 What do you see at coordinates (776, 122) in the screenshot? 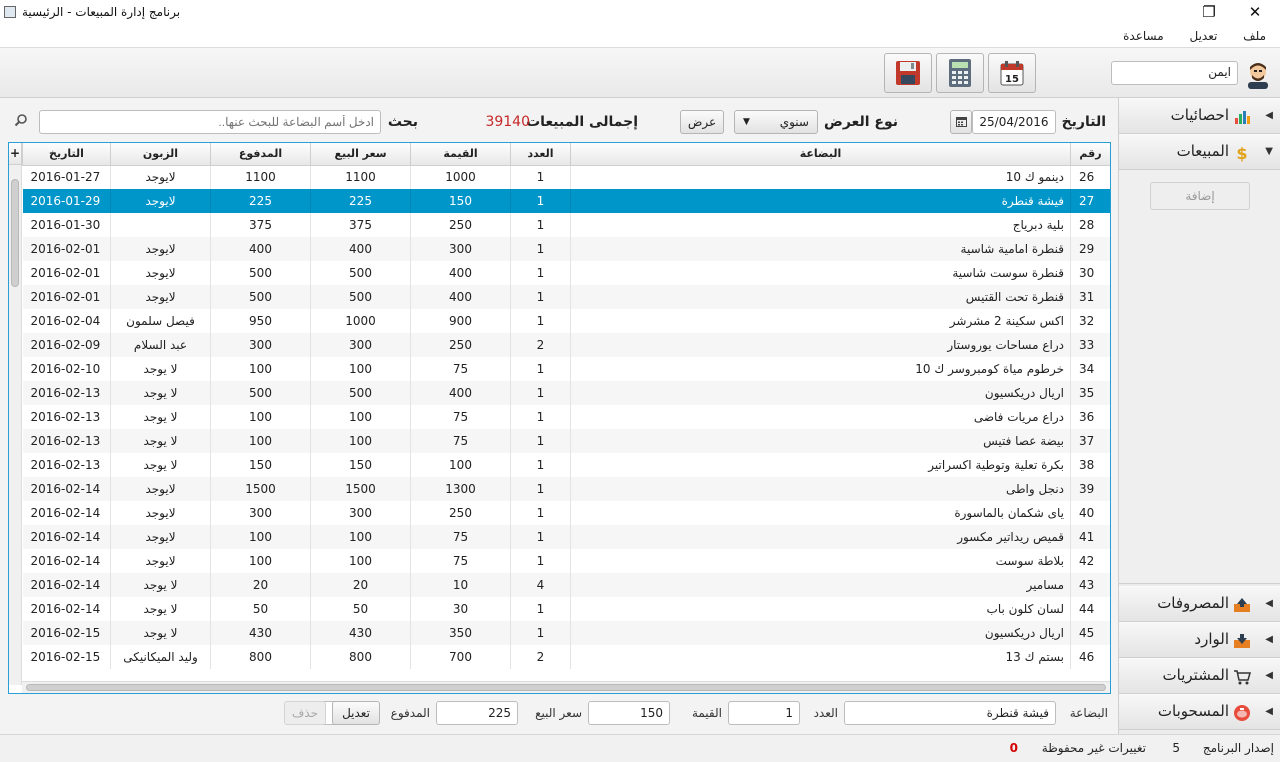
I see `view-type-select: سنوي ▼` at bounding box center [776, 122].